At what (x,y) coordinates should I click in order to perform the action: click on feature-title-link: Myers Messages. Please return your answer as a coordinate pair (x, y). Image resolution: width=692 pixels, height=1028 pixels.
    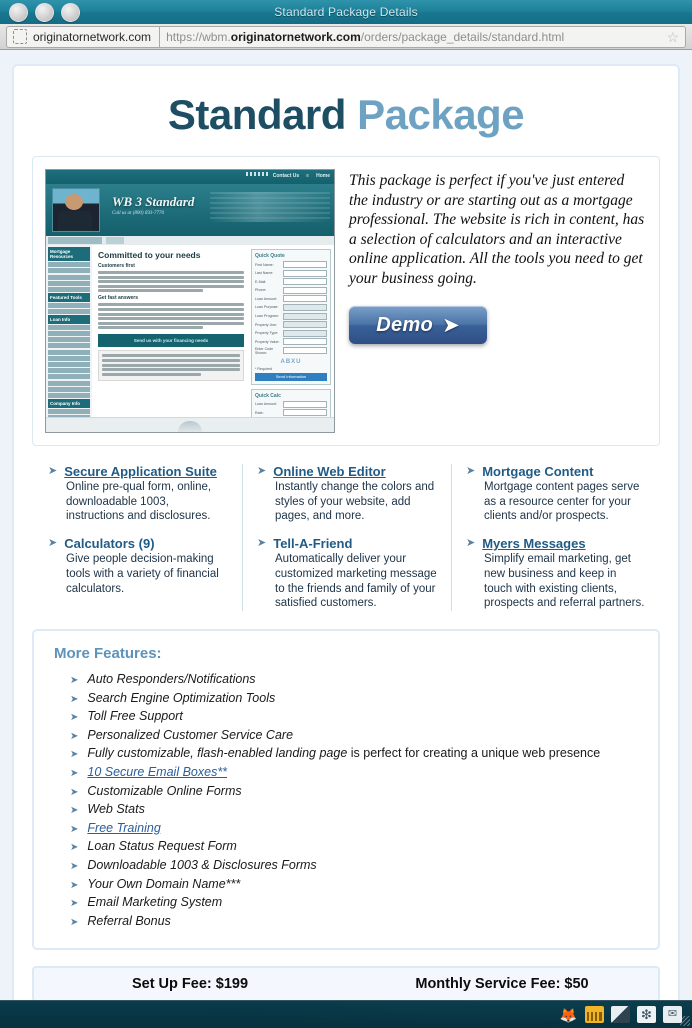
    Looking at the image, I should click on (533, 543).